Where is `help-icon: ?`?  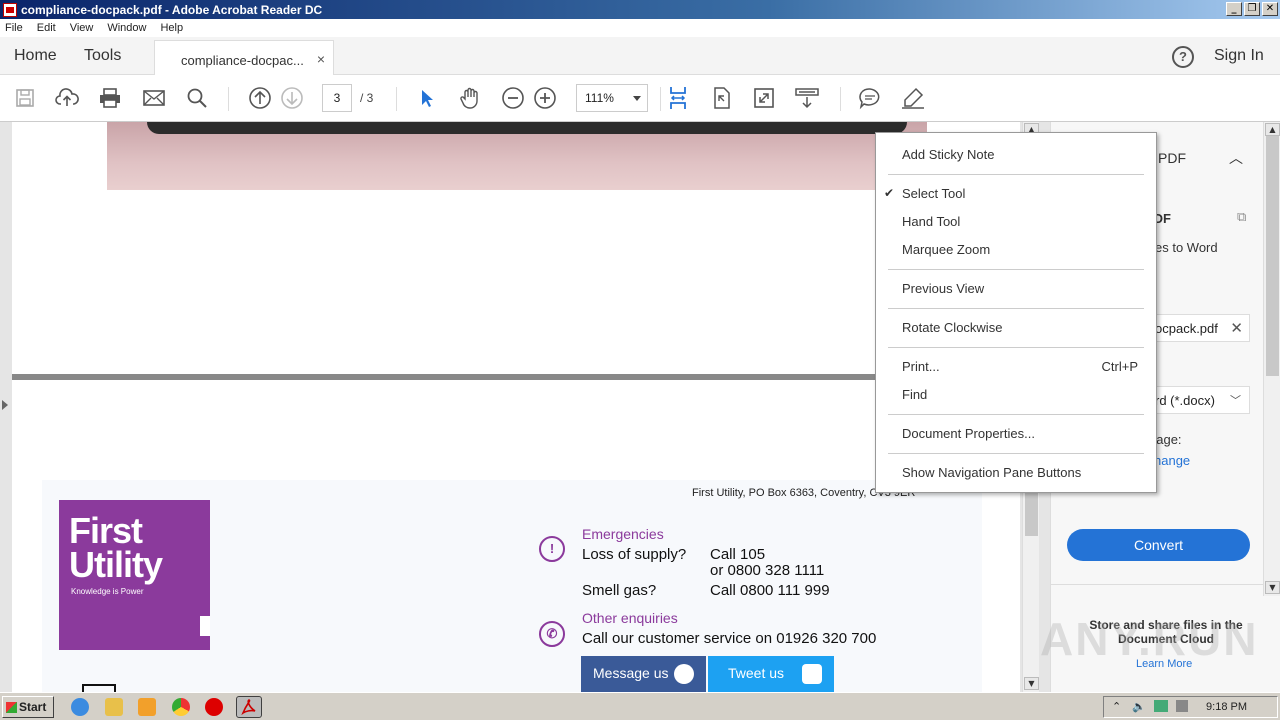 help-icon: ? is located at coordinates (1183, 57).